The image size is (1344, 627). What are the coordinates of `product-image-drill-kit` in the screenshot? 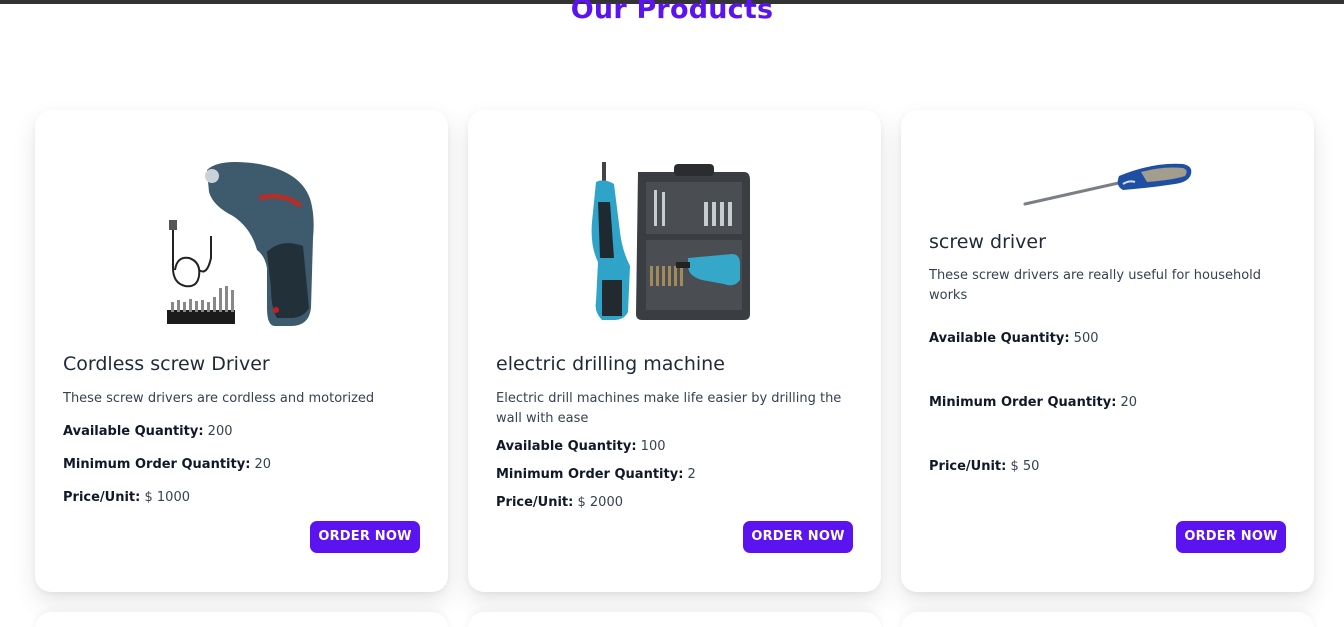 It's located at (669, 243).